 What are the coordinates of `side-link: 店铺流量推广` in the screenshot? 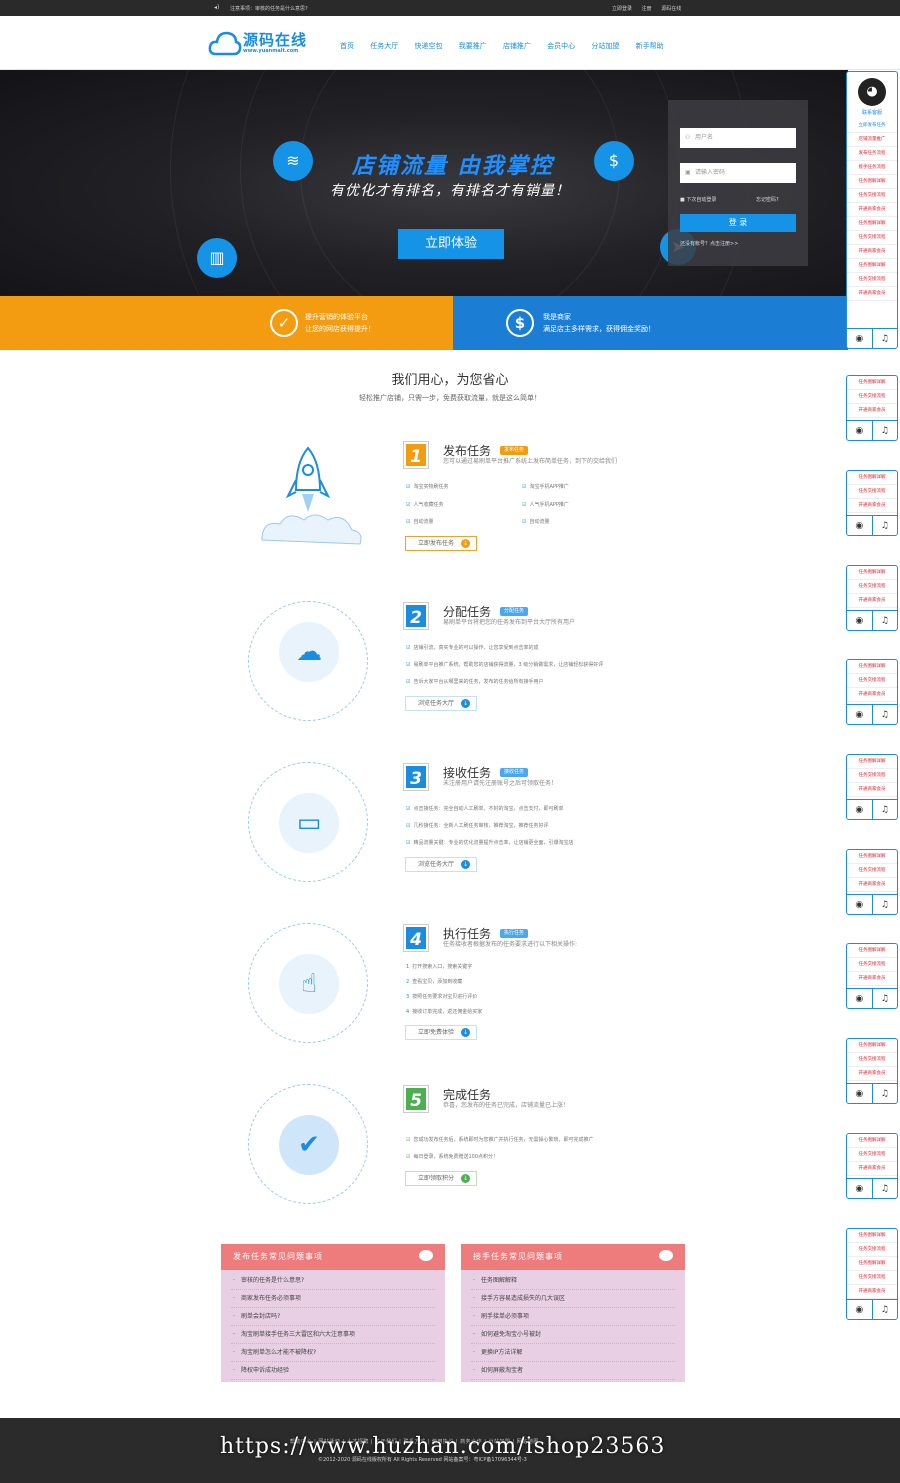 It's located at (872, 140).